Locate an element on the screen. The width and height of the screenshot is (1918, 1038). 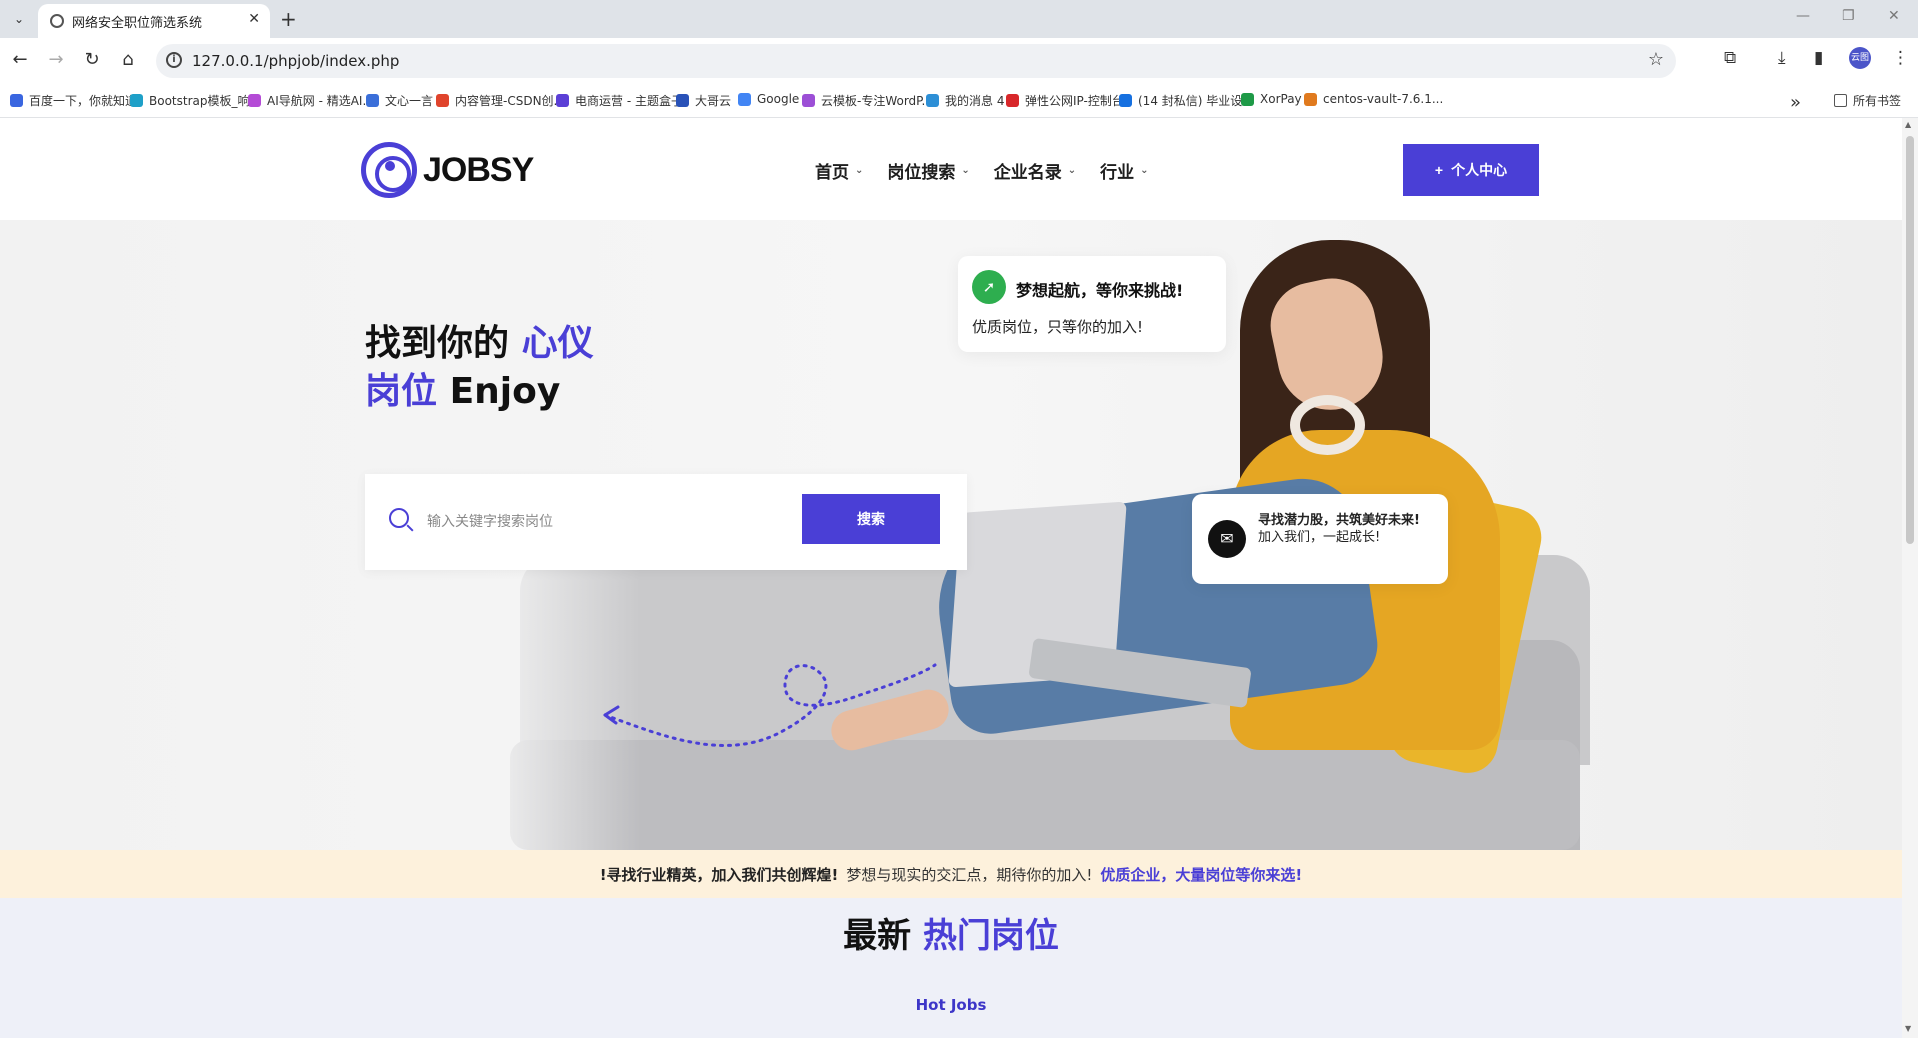
hero-title-highlight: 岗位 is located at coordinates (401, 391).